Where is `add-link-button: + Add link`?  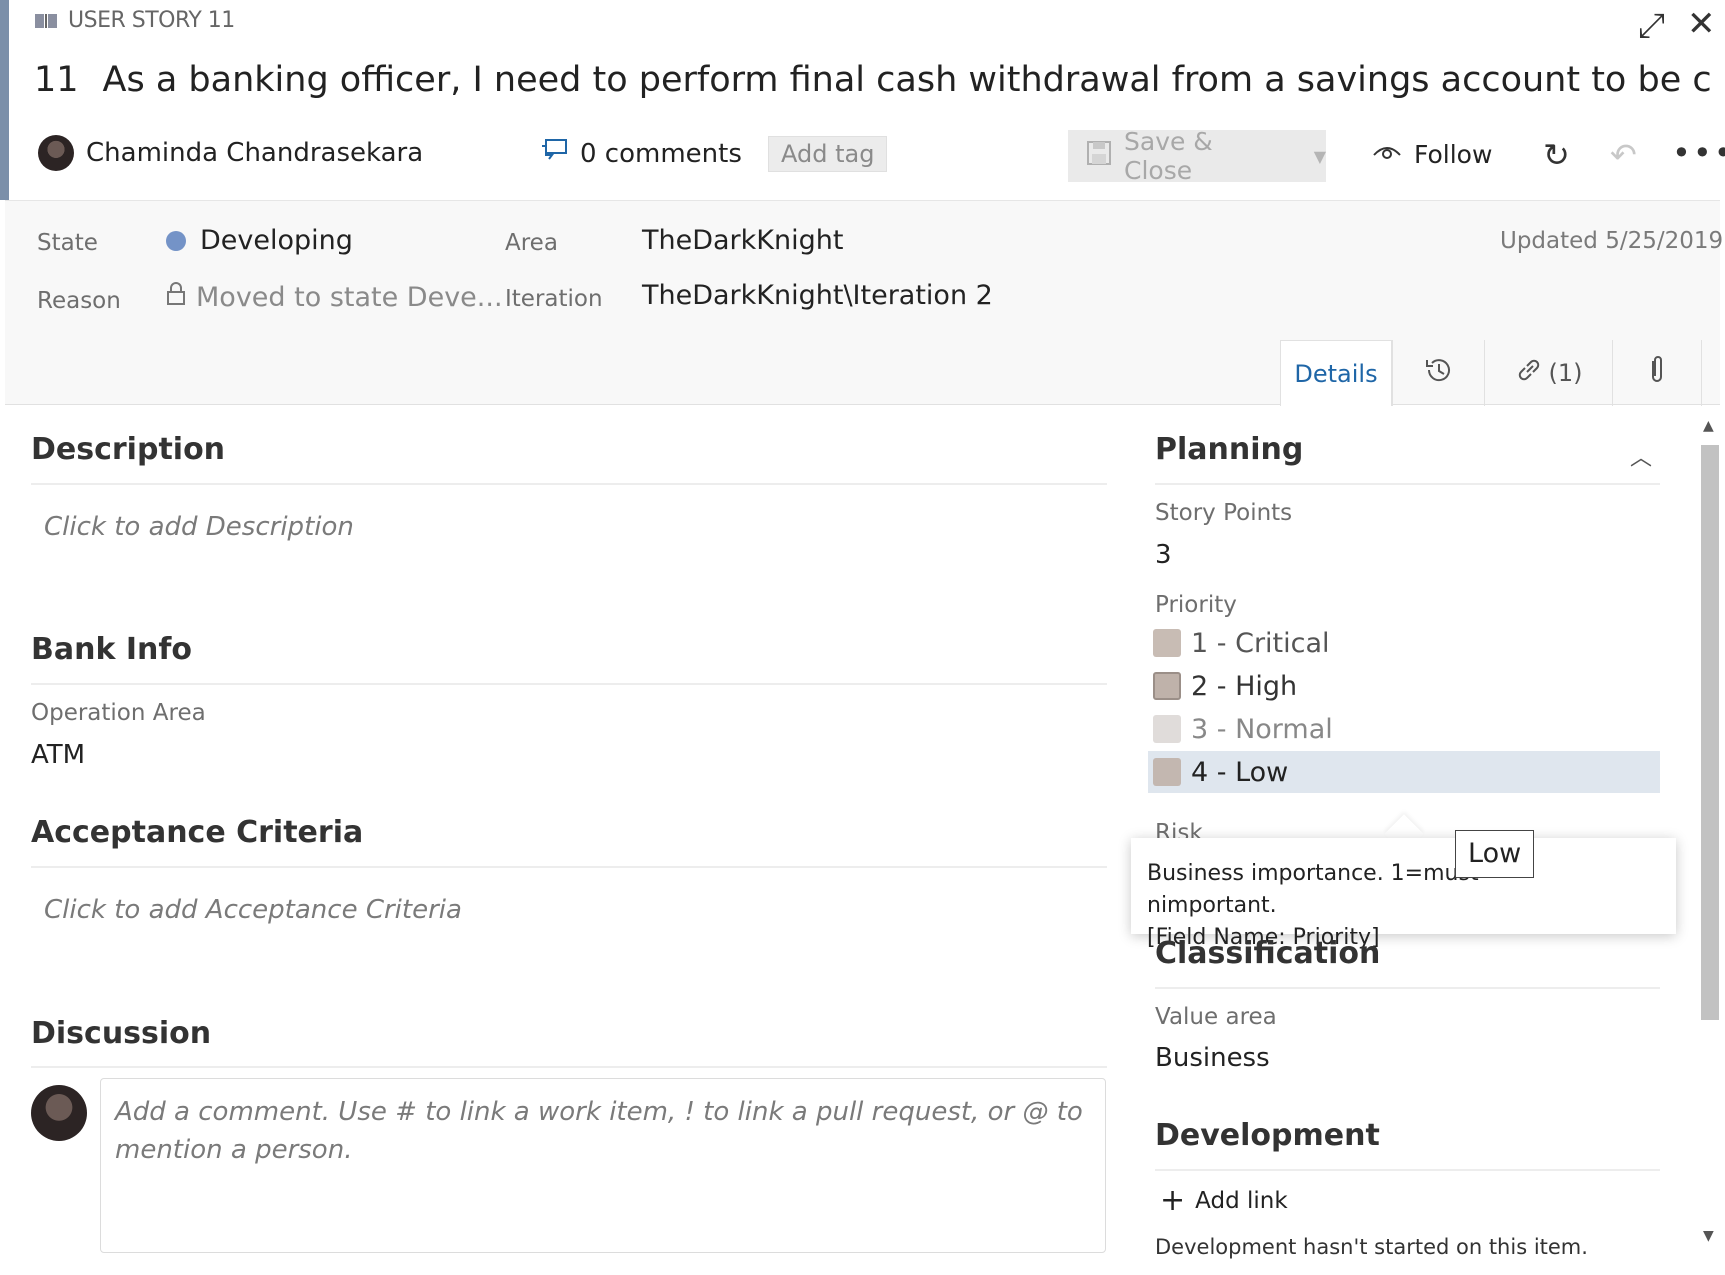 add-link-button: + Add link is located at coordinates (1224, 1200).